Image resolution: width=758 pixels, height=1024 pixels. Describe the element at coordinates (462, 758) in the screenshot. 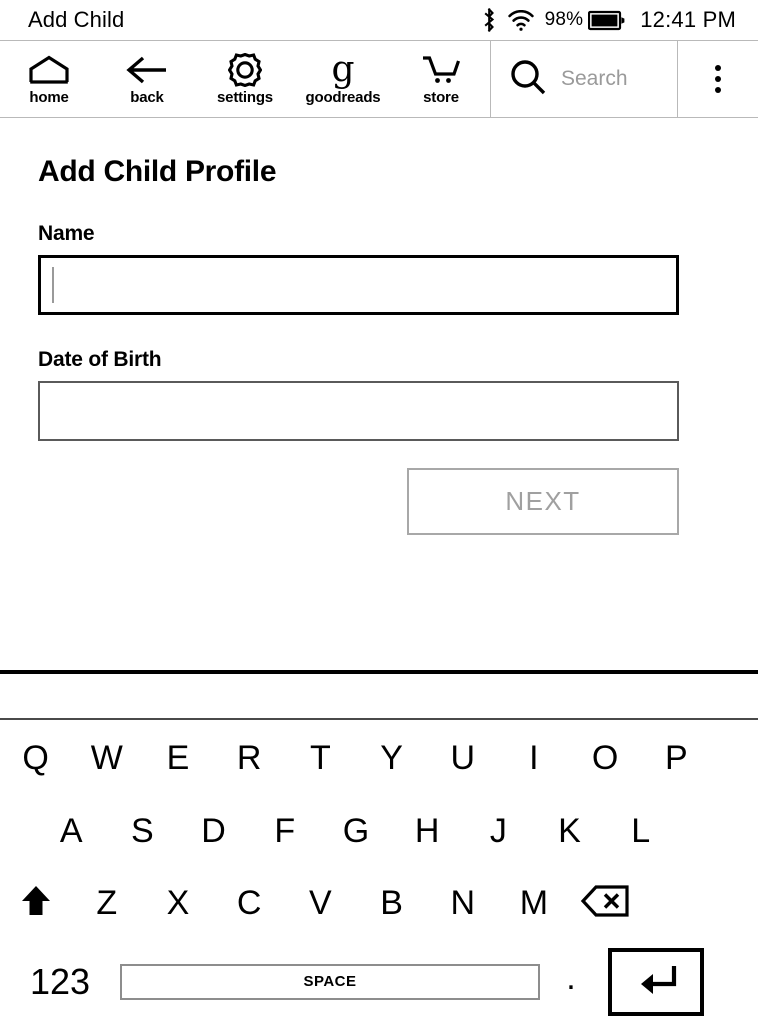

I see `key-u: U` at that location.